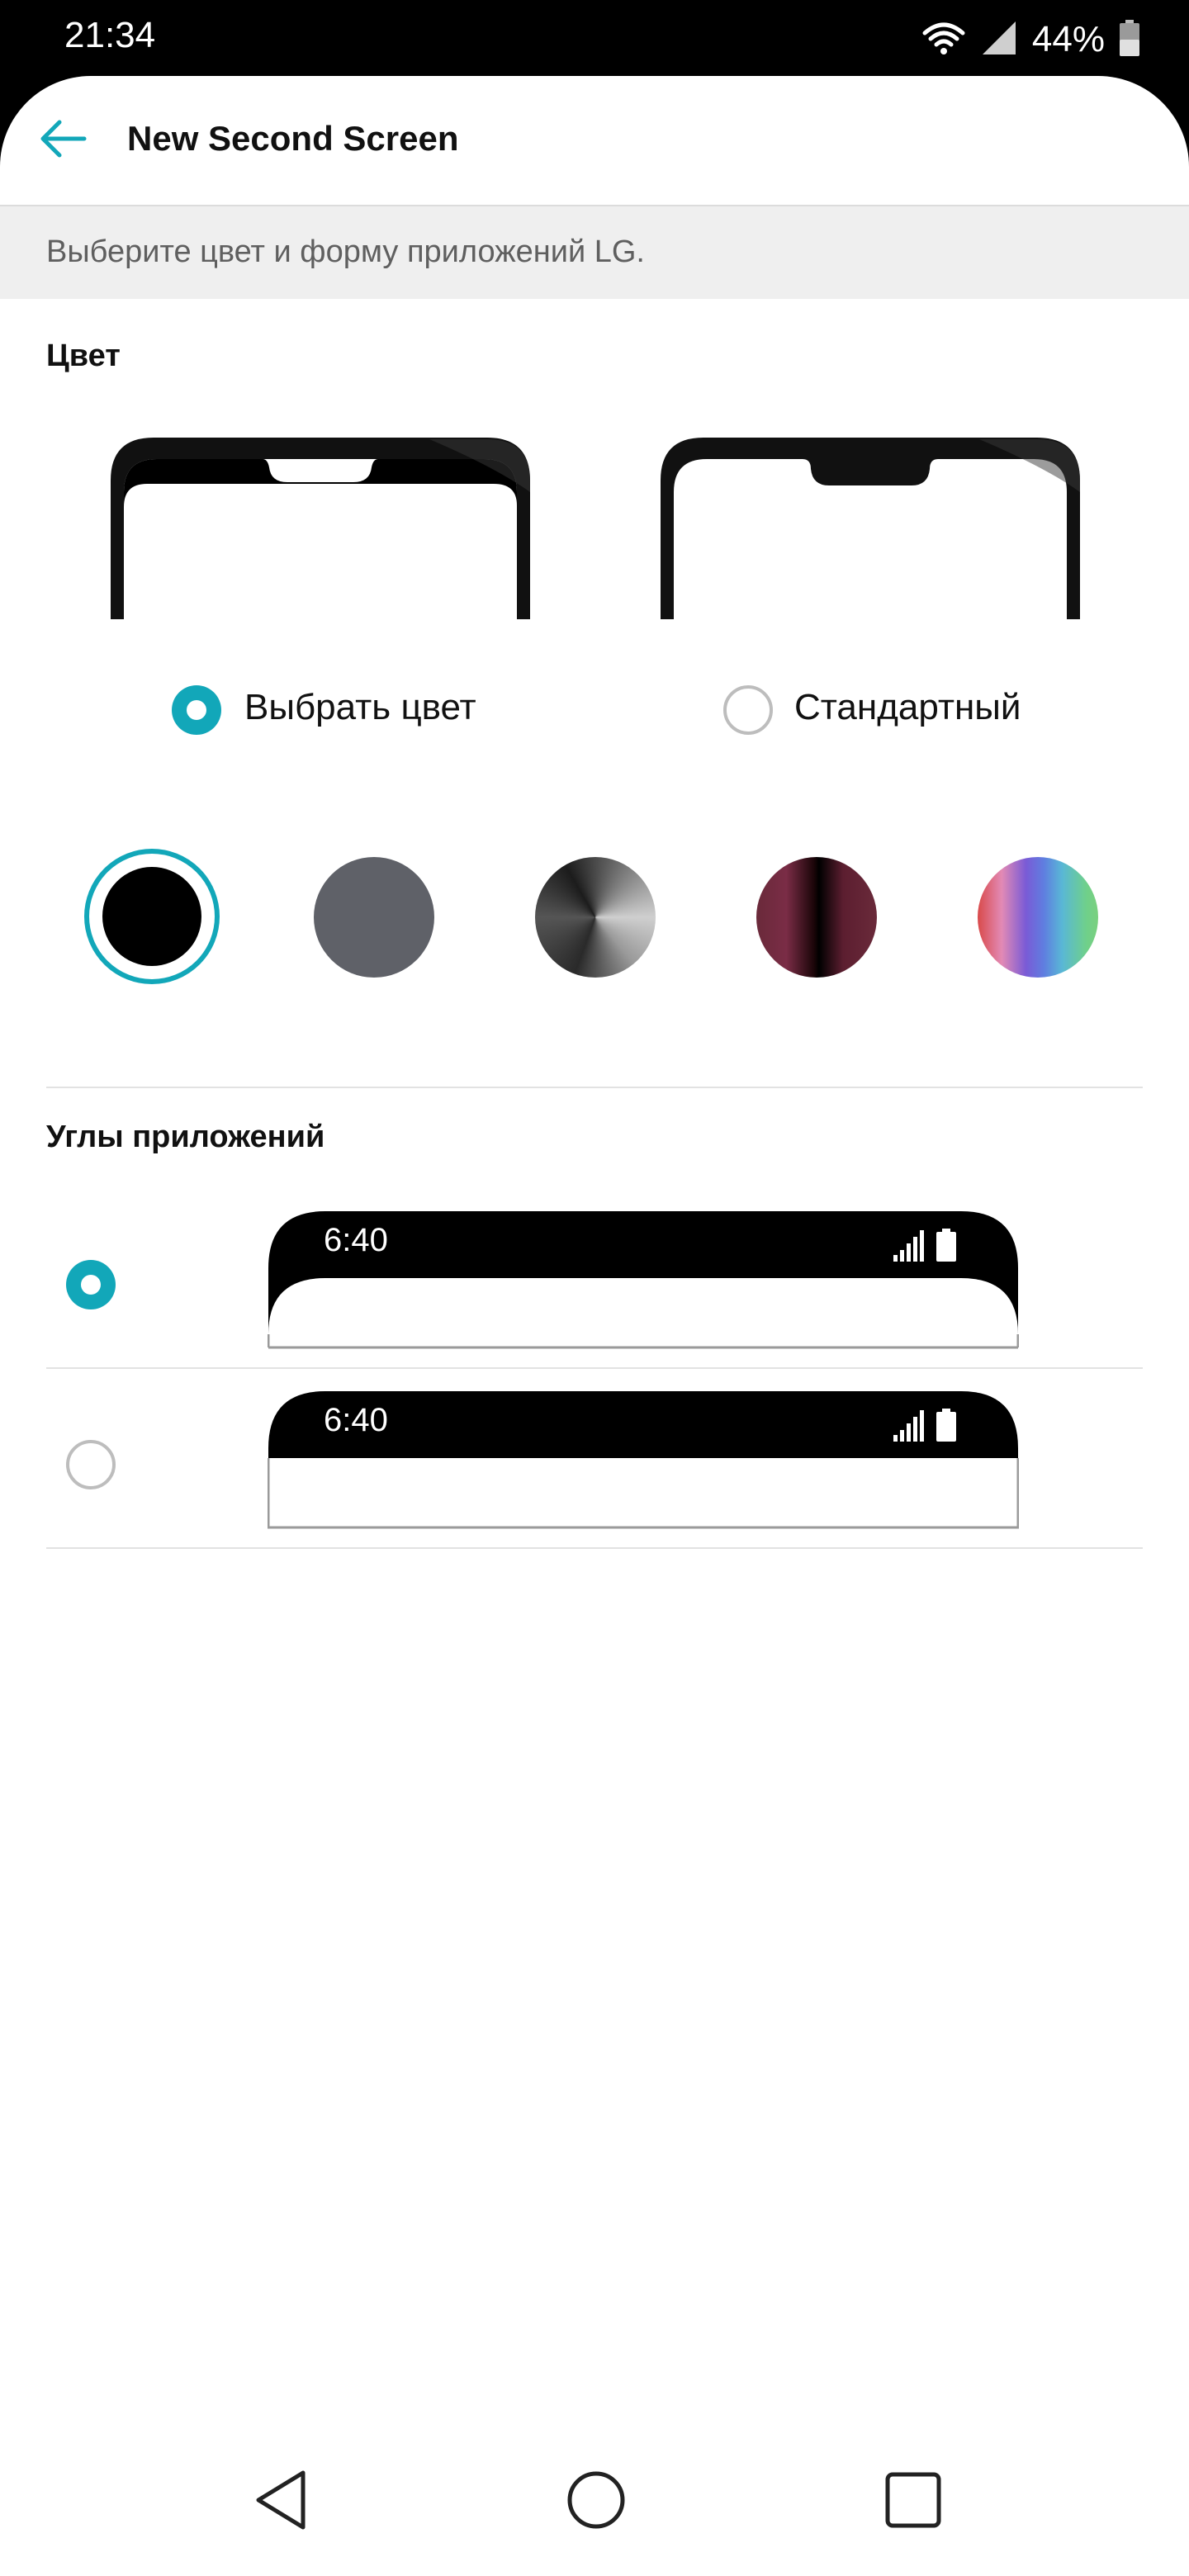 This screenshot has height=2576, width=1189. I want to click on description-text: Выберите цвет и форму приложений LG., so click(345, 251).